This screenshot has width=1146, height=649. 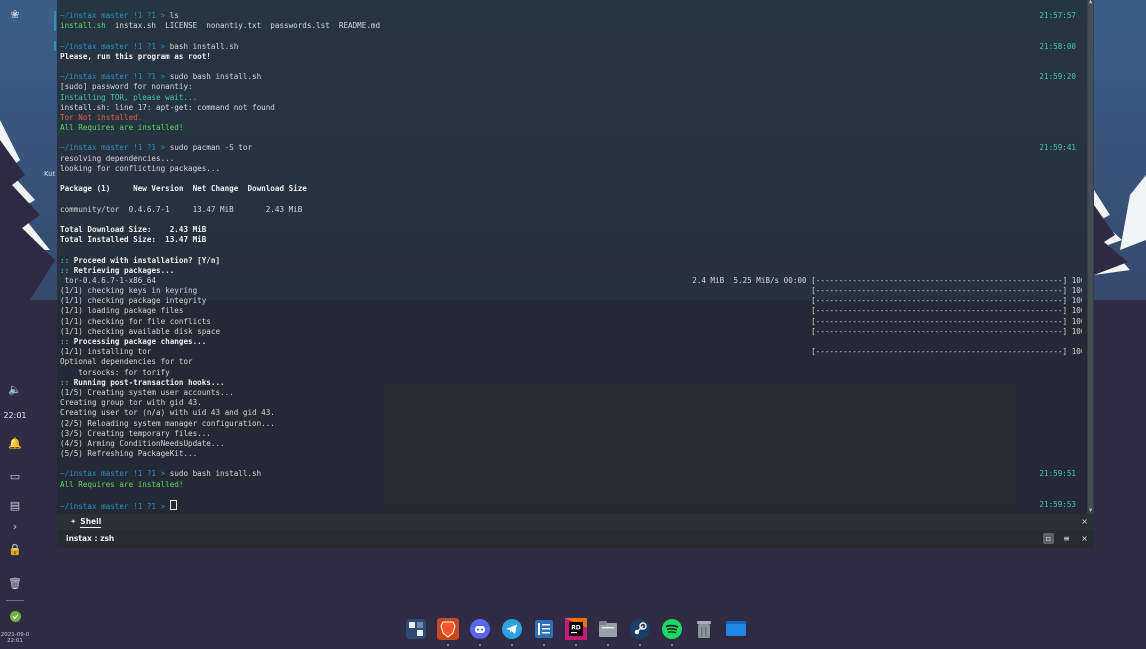 What do you see at coordinates (15, 324) in the screenshot?
I see `left-panel: ❀ 🔈 22:01 🔔 ▭ ▤ › 🔒 🗑 2021-09-0 22:01` at bounding box center [15, 324].